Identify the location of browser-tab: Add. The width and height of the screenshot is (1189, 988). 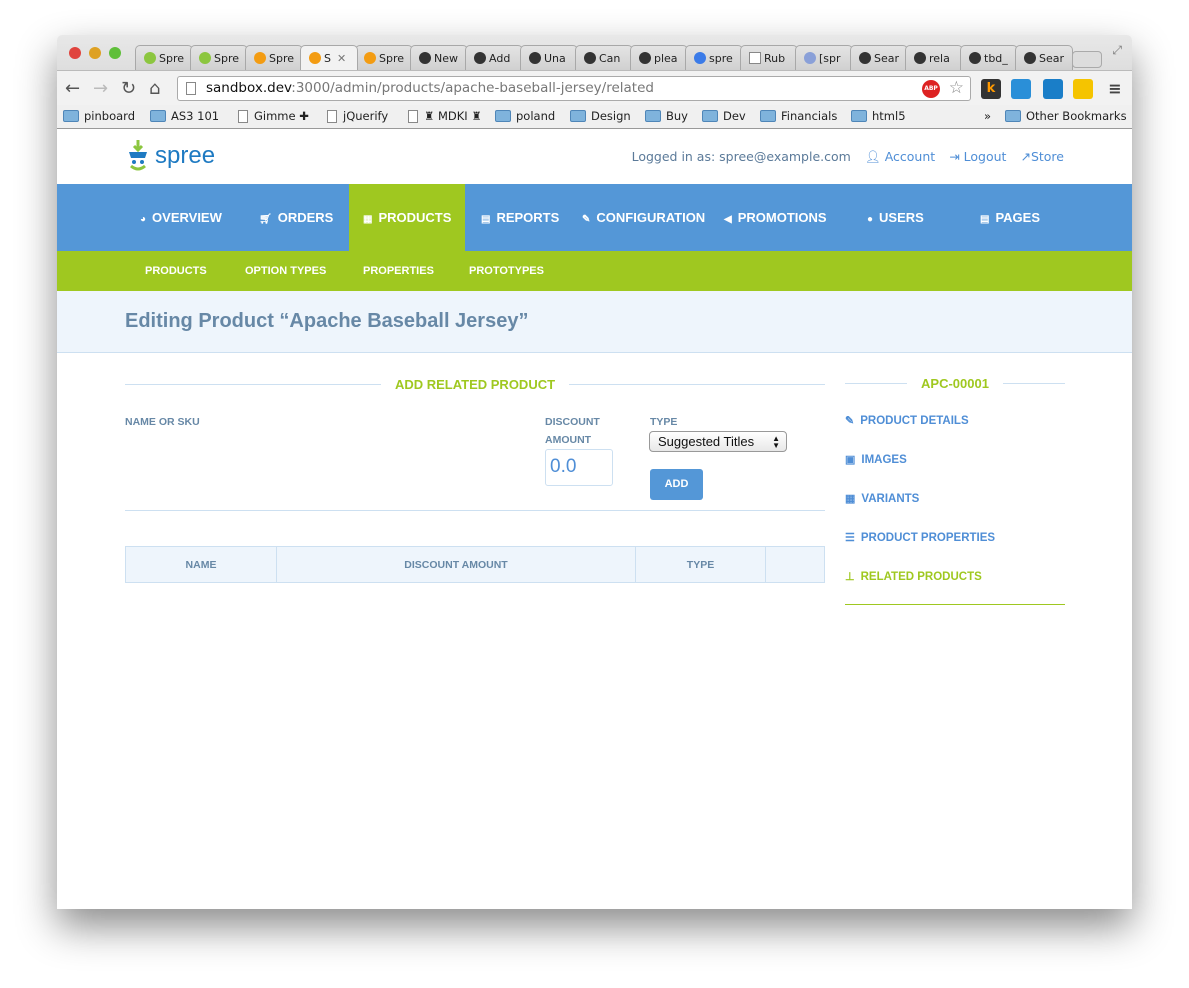
(494, 57).